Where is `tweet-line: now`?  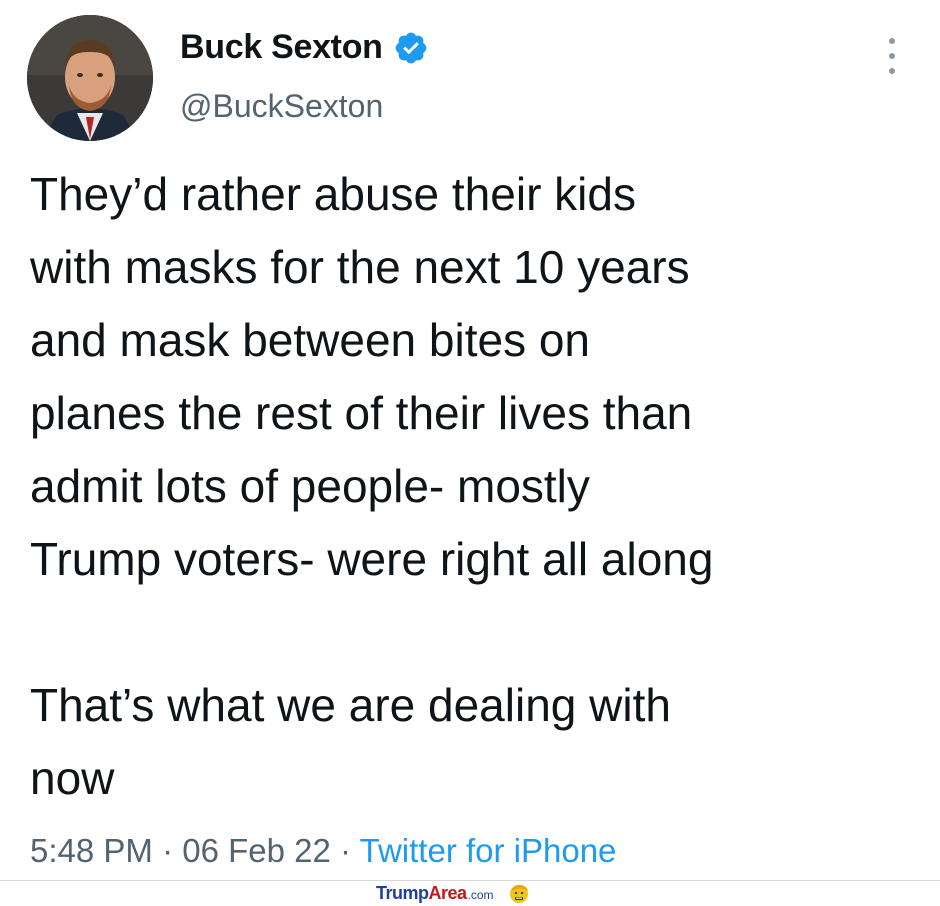
tweet-line: now is located at coordinates (72, 778).